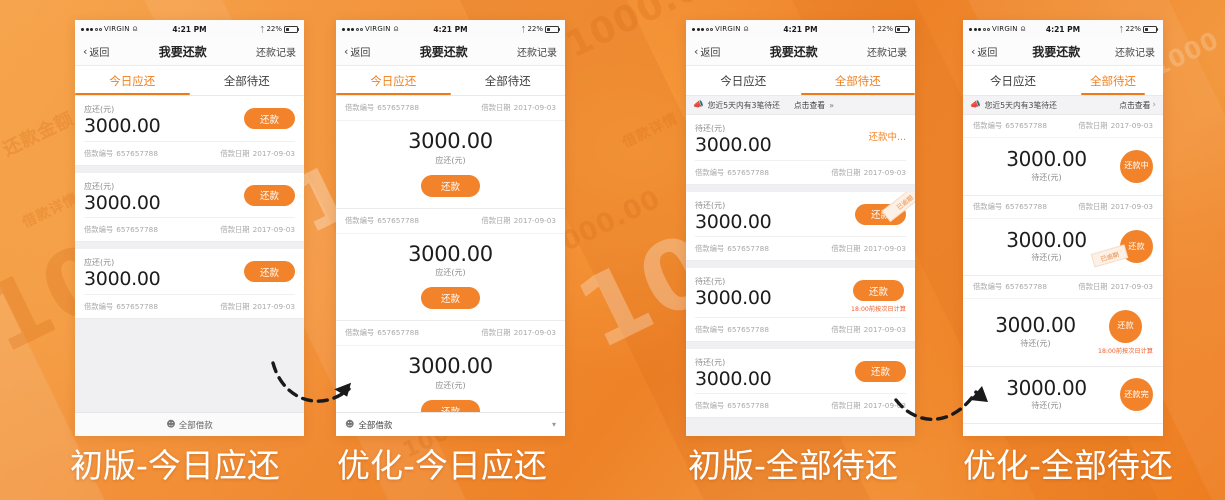 This screenshot has width=1225, height=500. I want to click on all-loans-bar: ☻ 全部借款, so click(189, 424).